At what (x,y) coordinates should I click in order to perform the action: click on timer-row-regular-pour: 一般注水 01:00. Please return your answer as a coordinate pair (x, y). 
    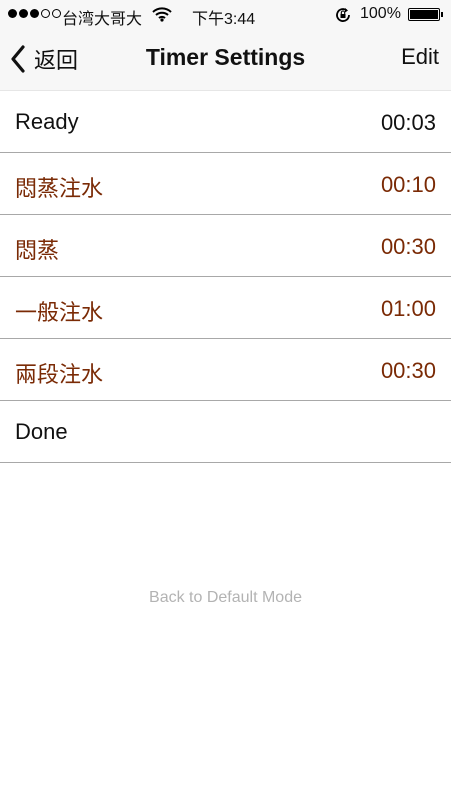
    Looking at the image, I should click on (225, 308).